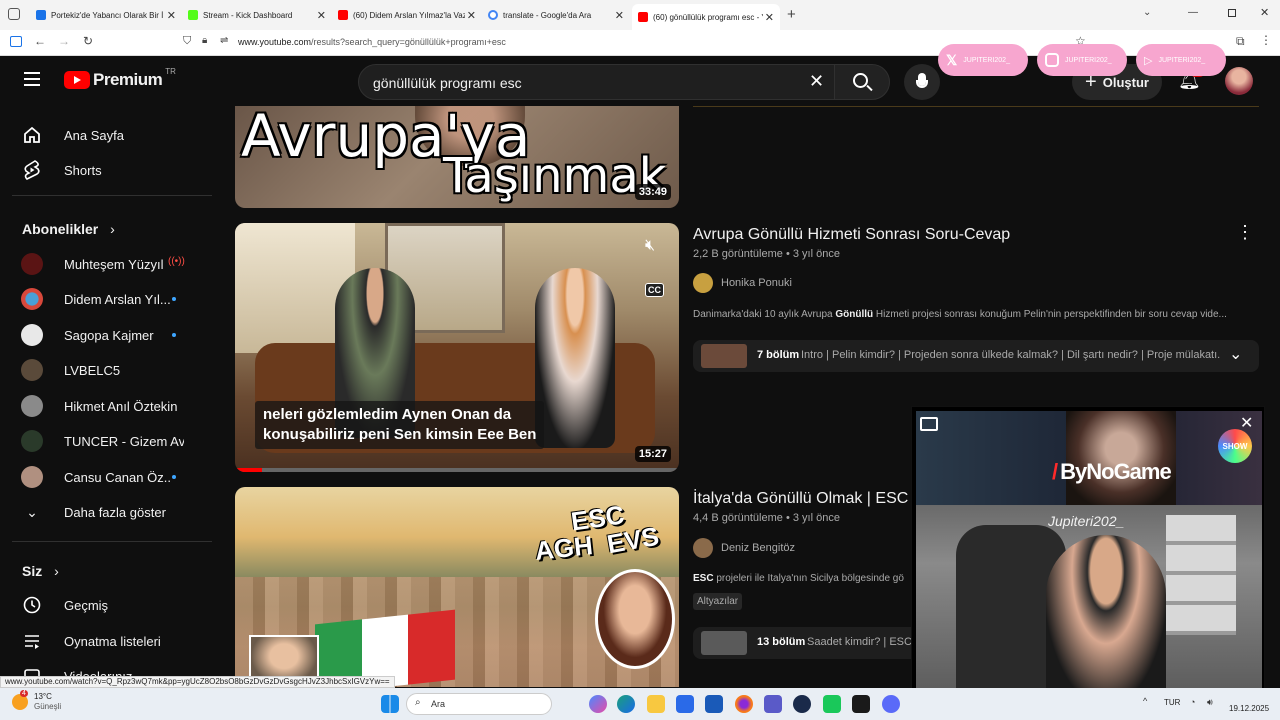 Image resolution: width=1280 pixels, height=720 pixels. What do you see at coordinates (1193, 12) in the screenshot?
I see `minimize-icon: —` at bounding box center [1193, 12].